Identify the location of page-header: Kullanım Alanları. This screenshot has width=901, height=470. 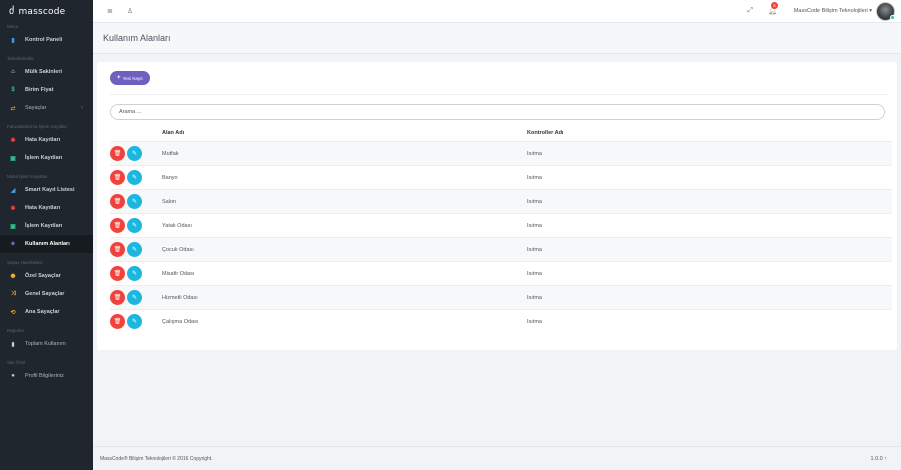
(497, 38).